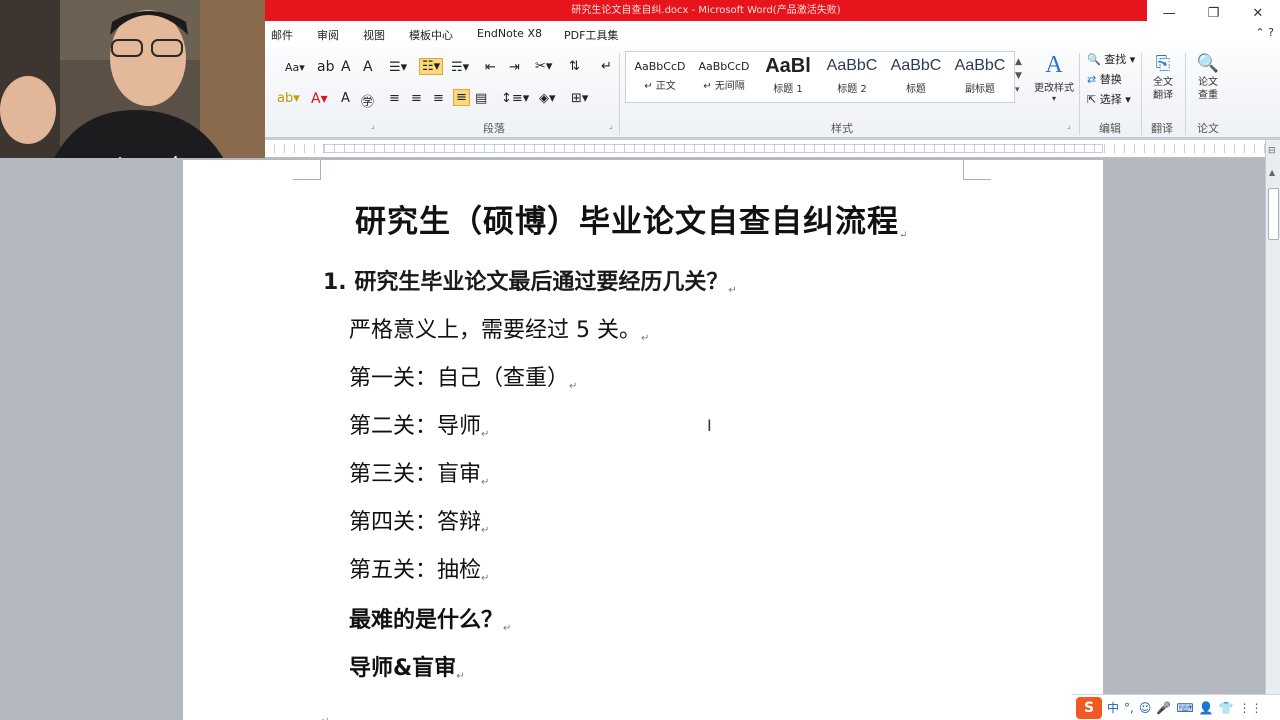 The height and width of the screenshot is (720, 1280). Describe the element at coordinates (1069, 125) in the screenshot. I see `styles-dialog-launcher-icon: ⌟` at that location.